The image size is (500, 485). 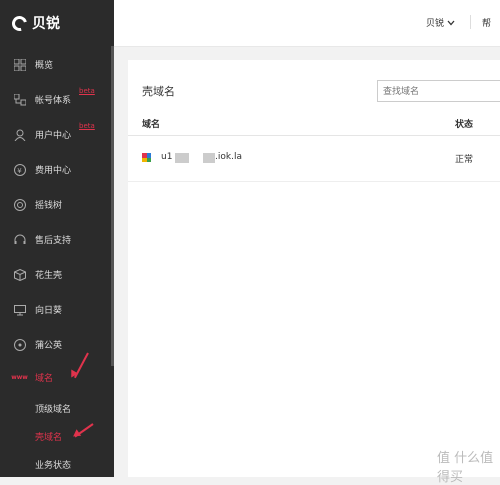 I want to click on sidebar-item-label: 费用中心, so click(x=53, y=171).